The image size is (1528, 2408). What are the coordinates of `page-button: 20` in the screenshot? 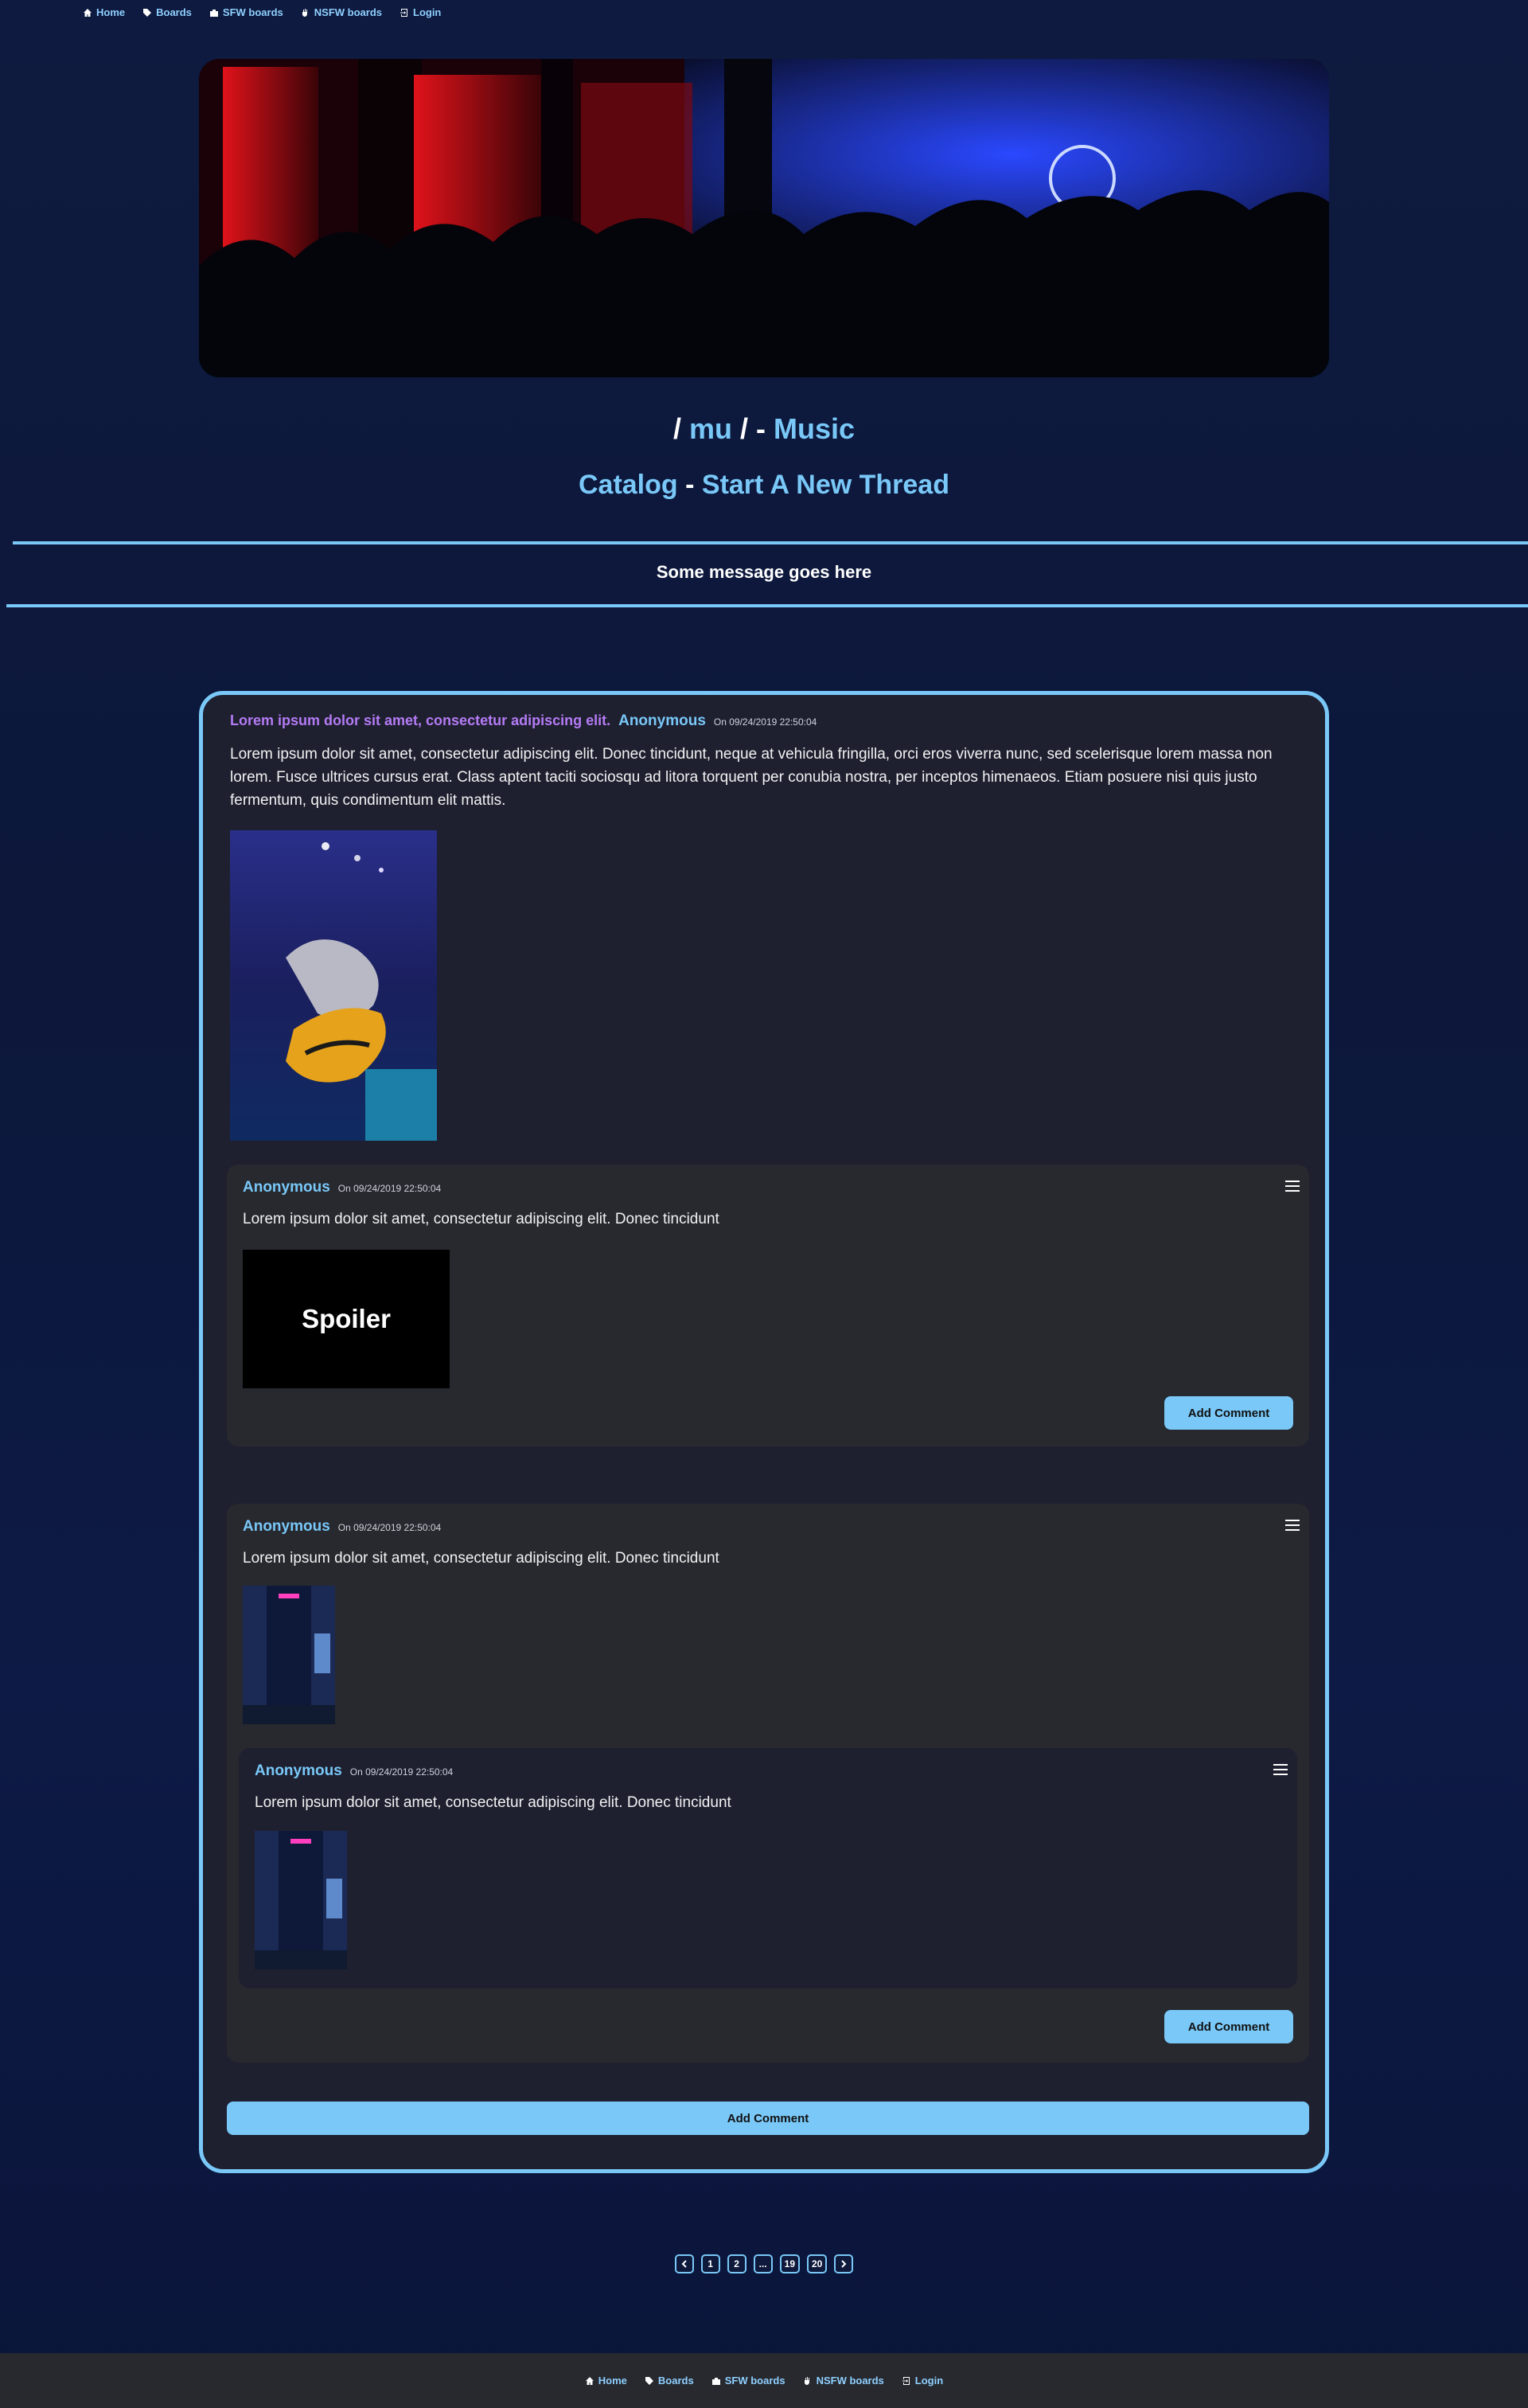 It's located at (817, 2263).